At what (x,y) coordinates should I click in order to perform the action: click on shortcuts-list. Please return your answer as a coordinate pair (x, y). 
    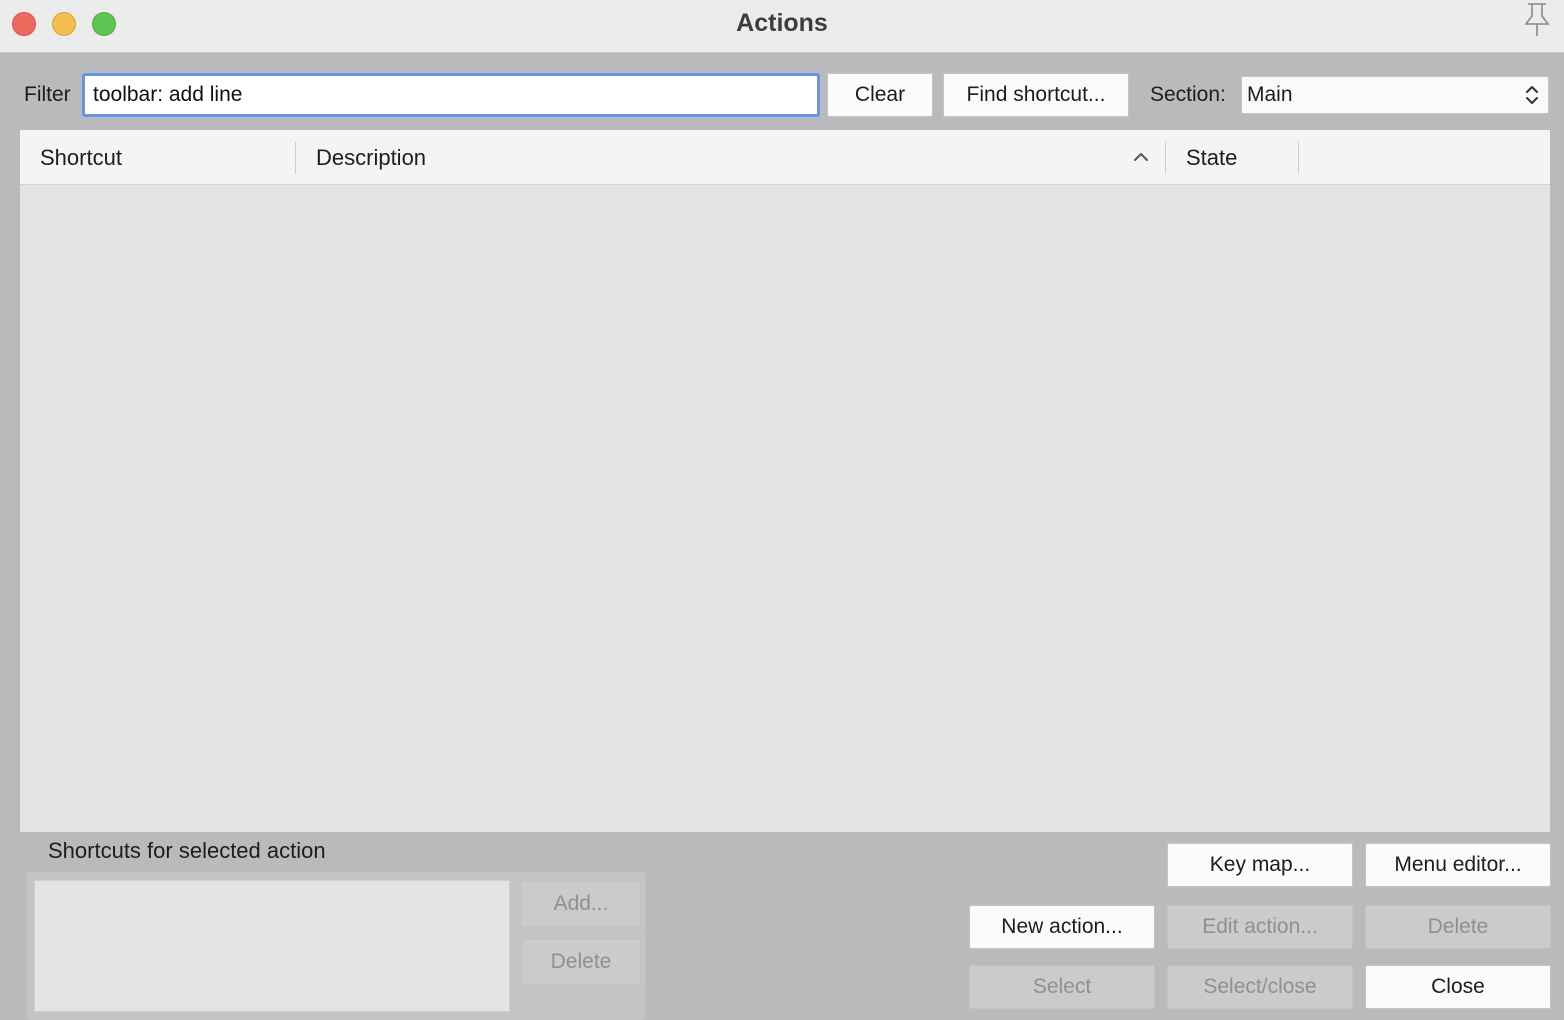
    Looking at the image, I should click on (272, 946).